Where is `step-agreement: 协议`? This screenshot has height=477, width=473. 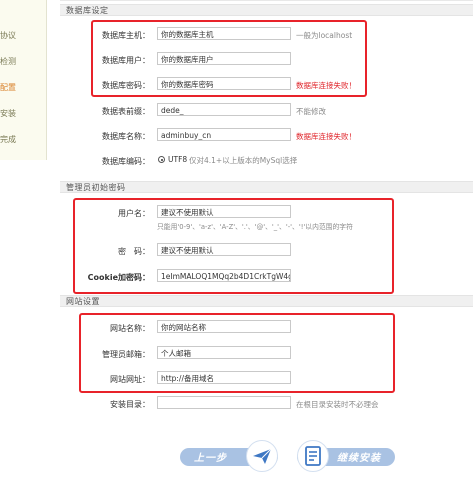
step-agreement: 协议 is located at coordinates (8, 35).